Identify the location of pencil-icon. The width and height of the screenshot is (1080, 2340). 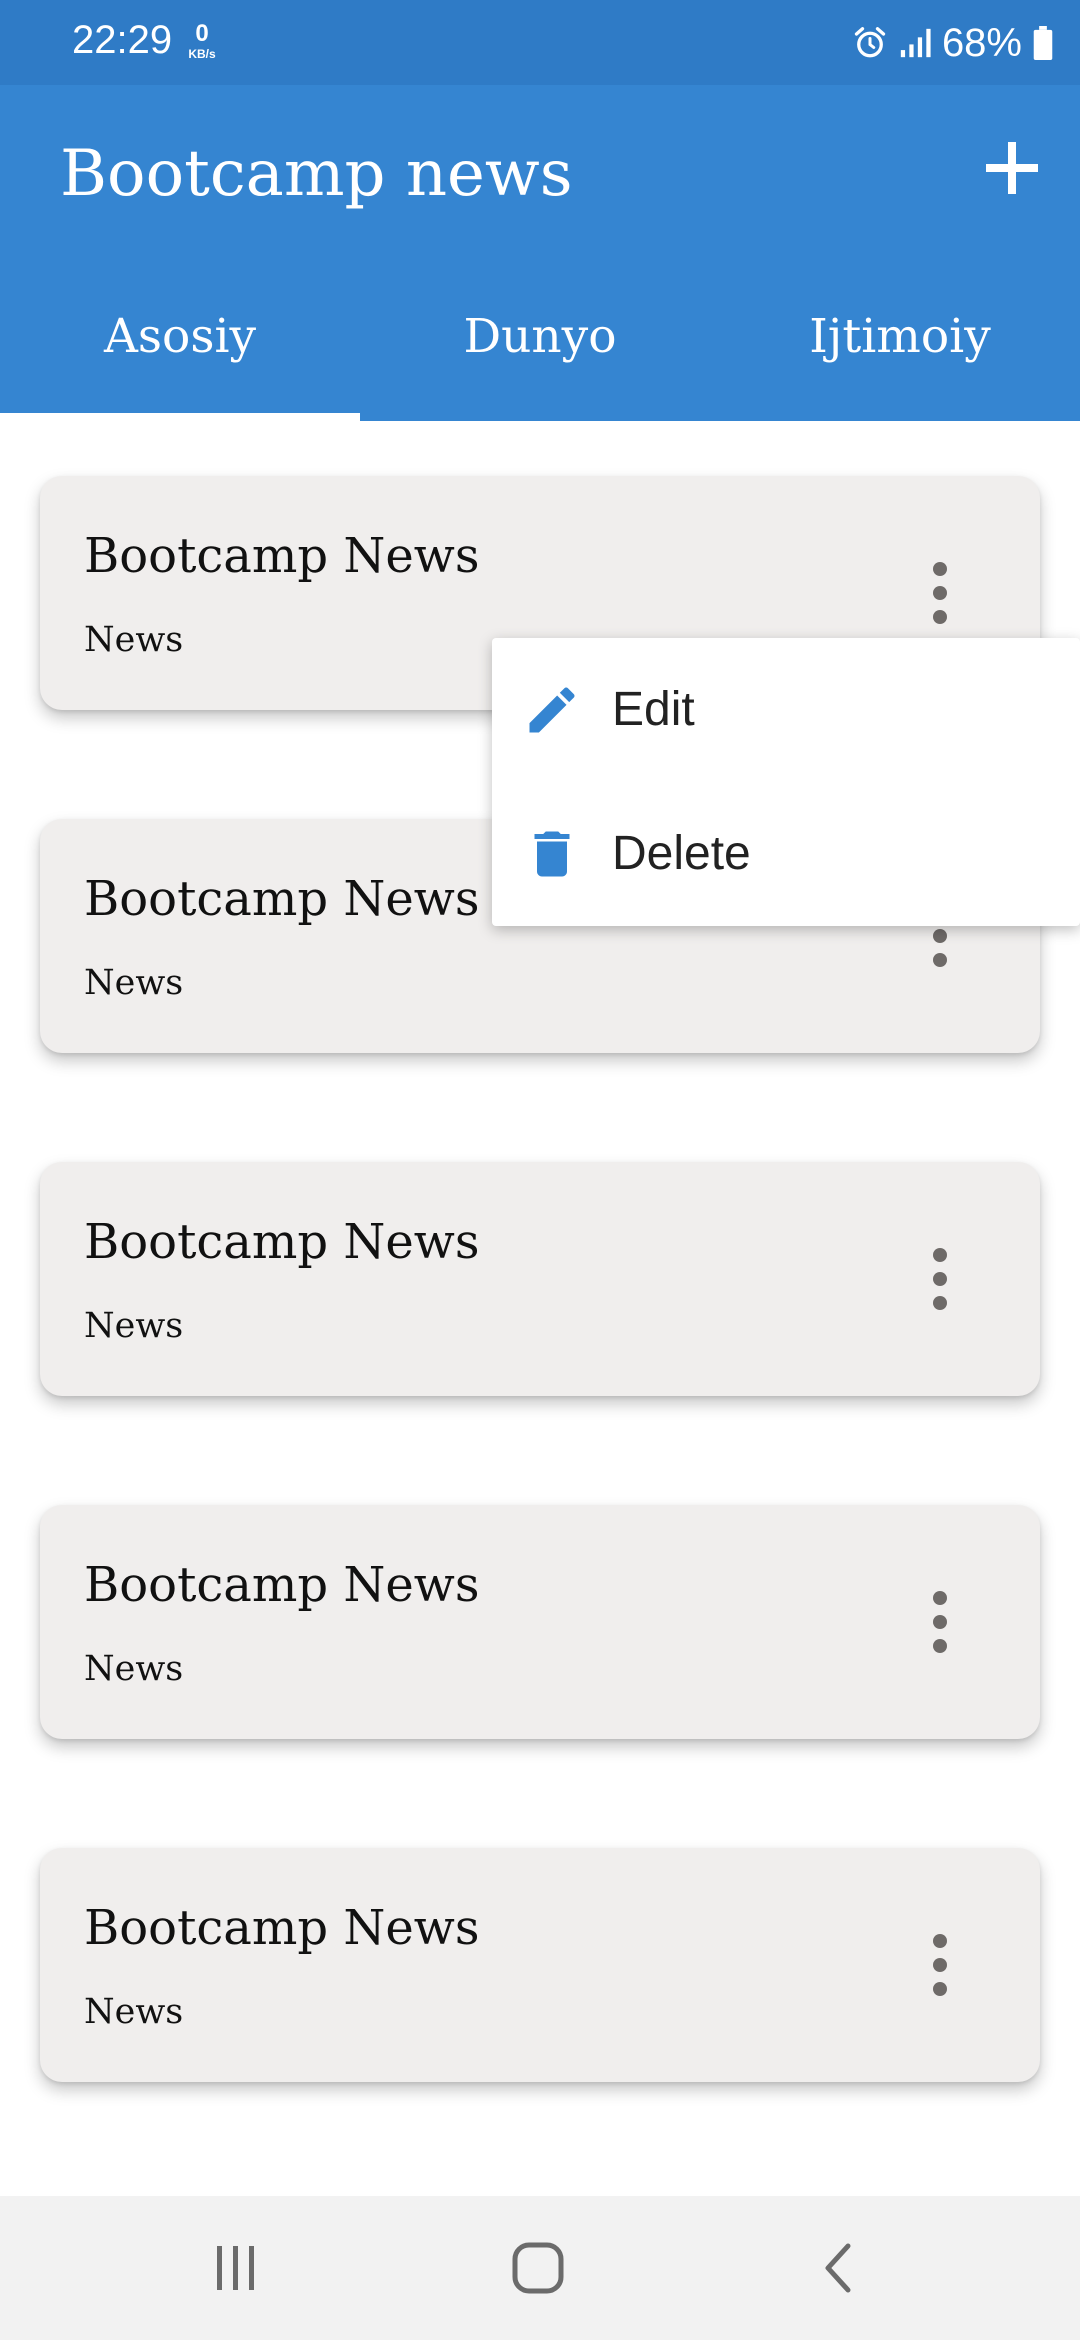
(552, 710).